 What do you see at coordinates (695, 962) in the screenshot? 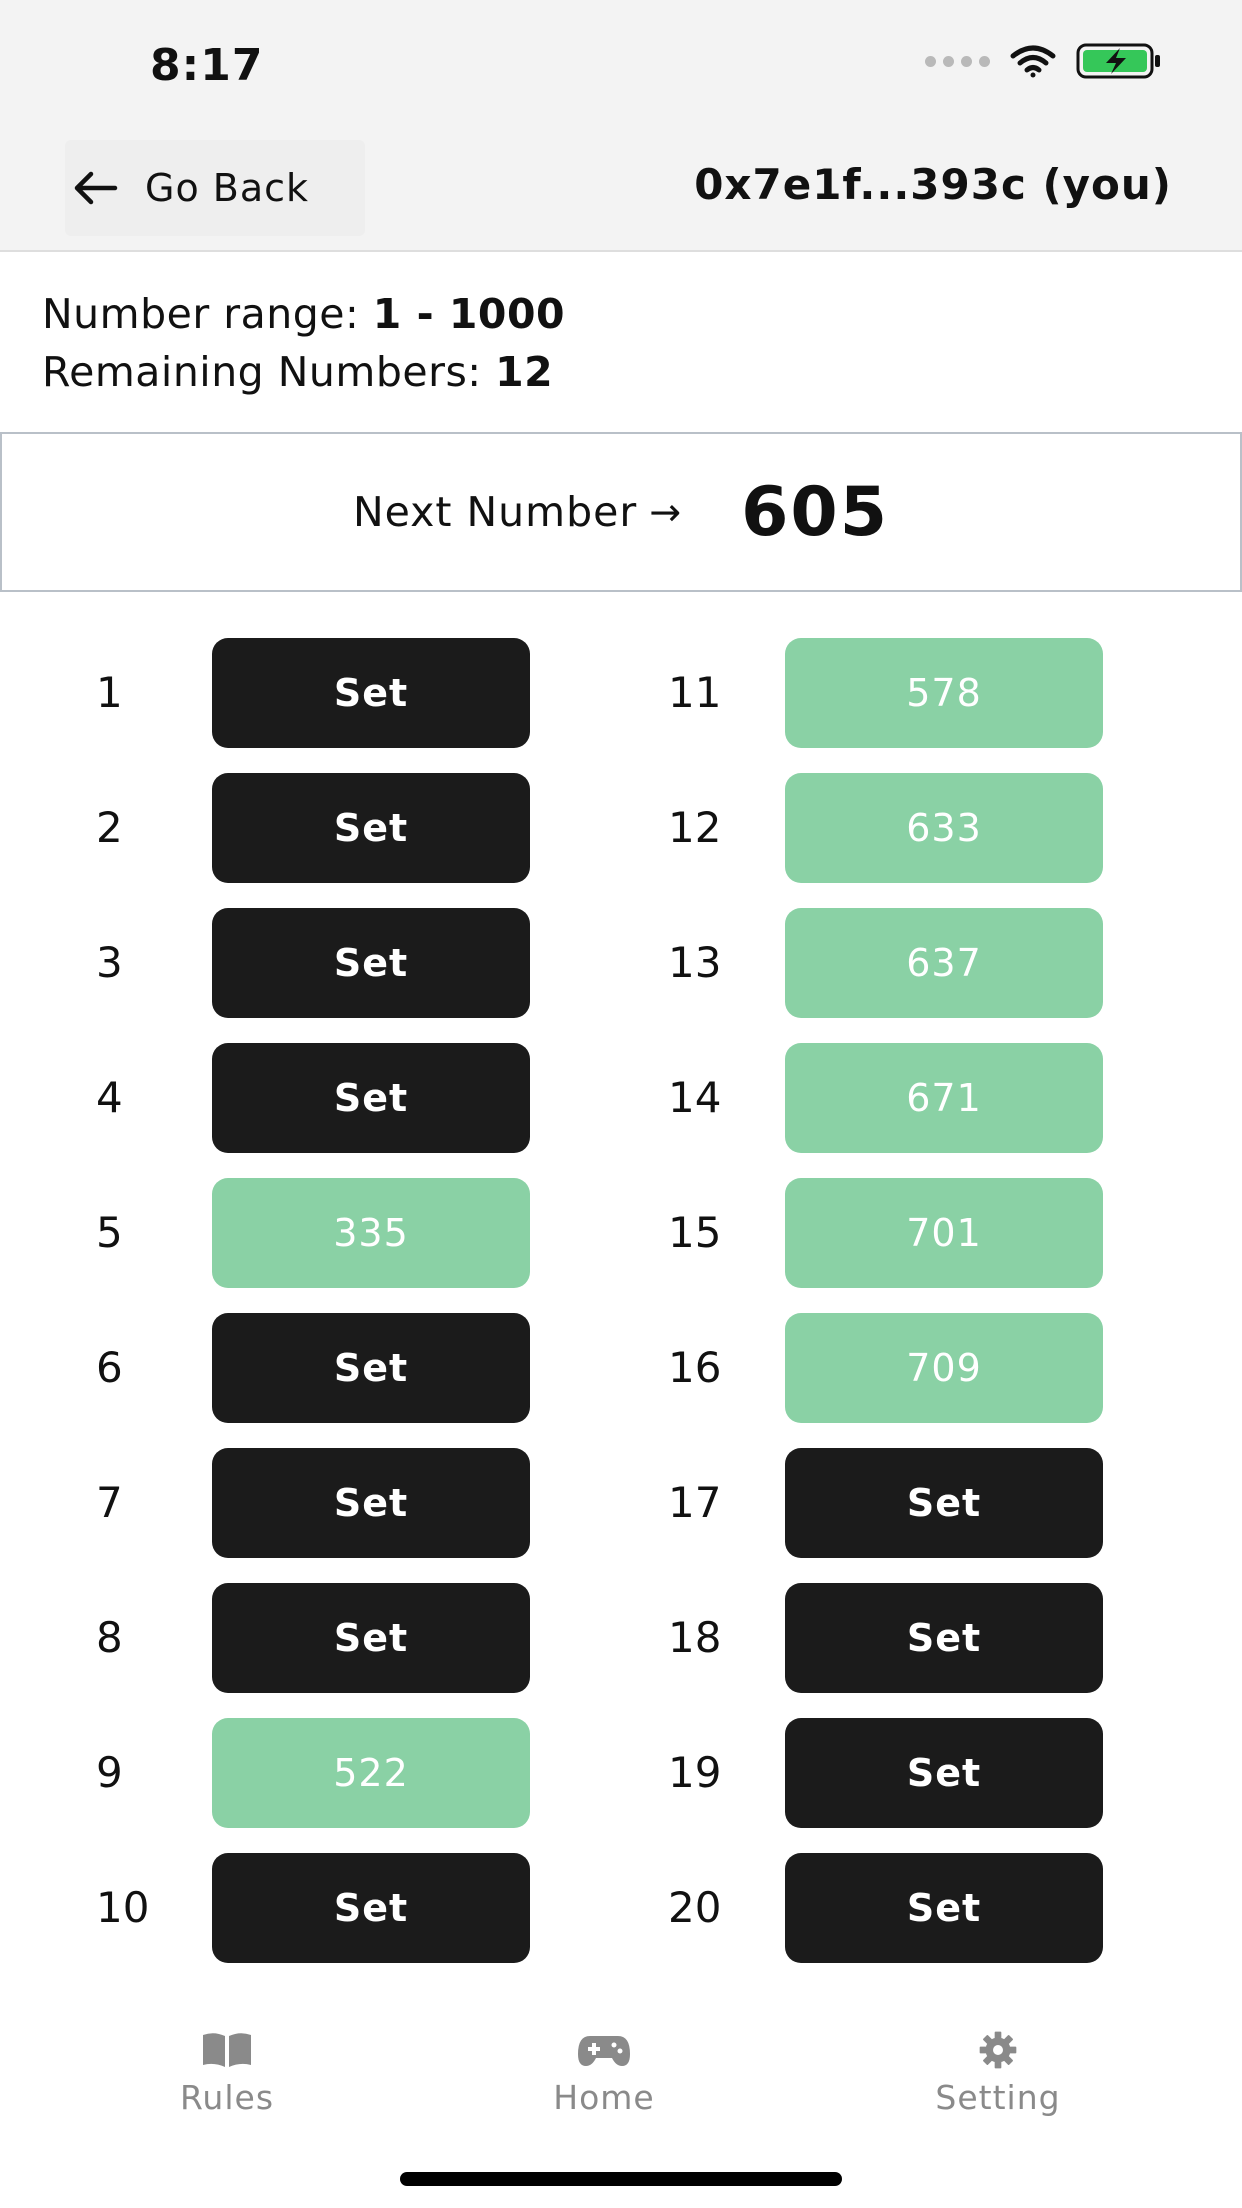
I see `slot-number: 13` at bounding box center [695, 962].